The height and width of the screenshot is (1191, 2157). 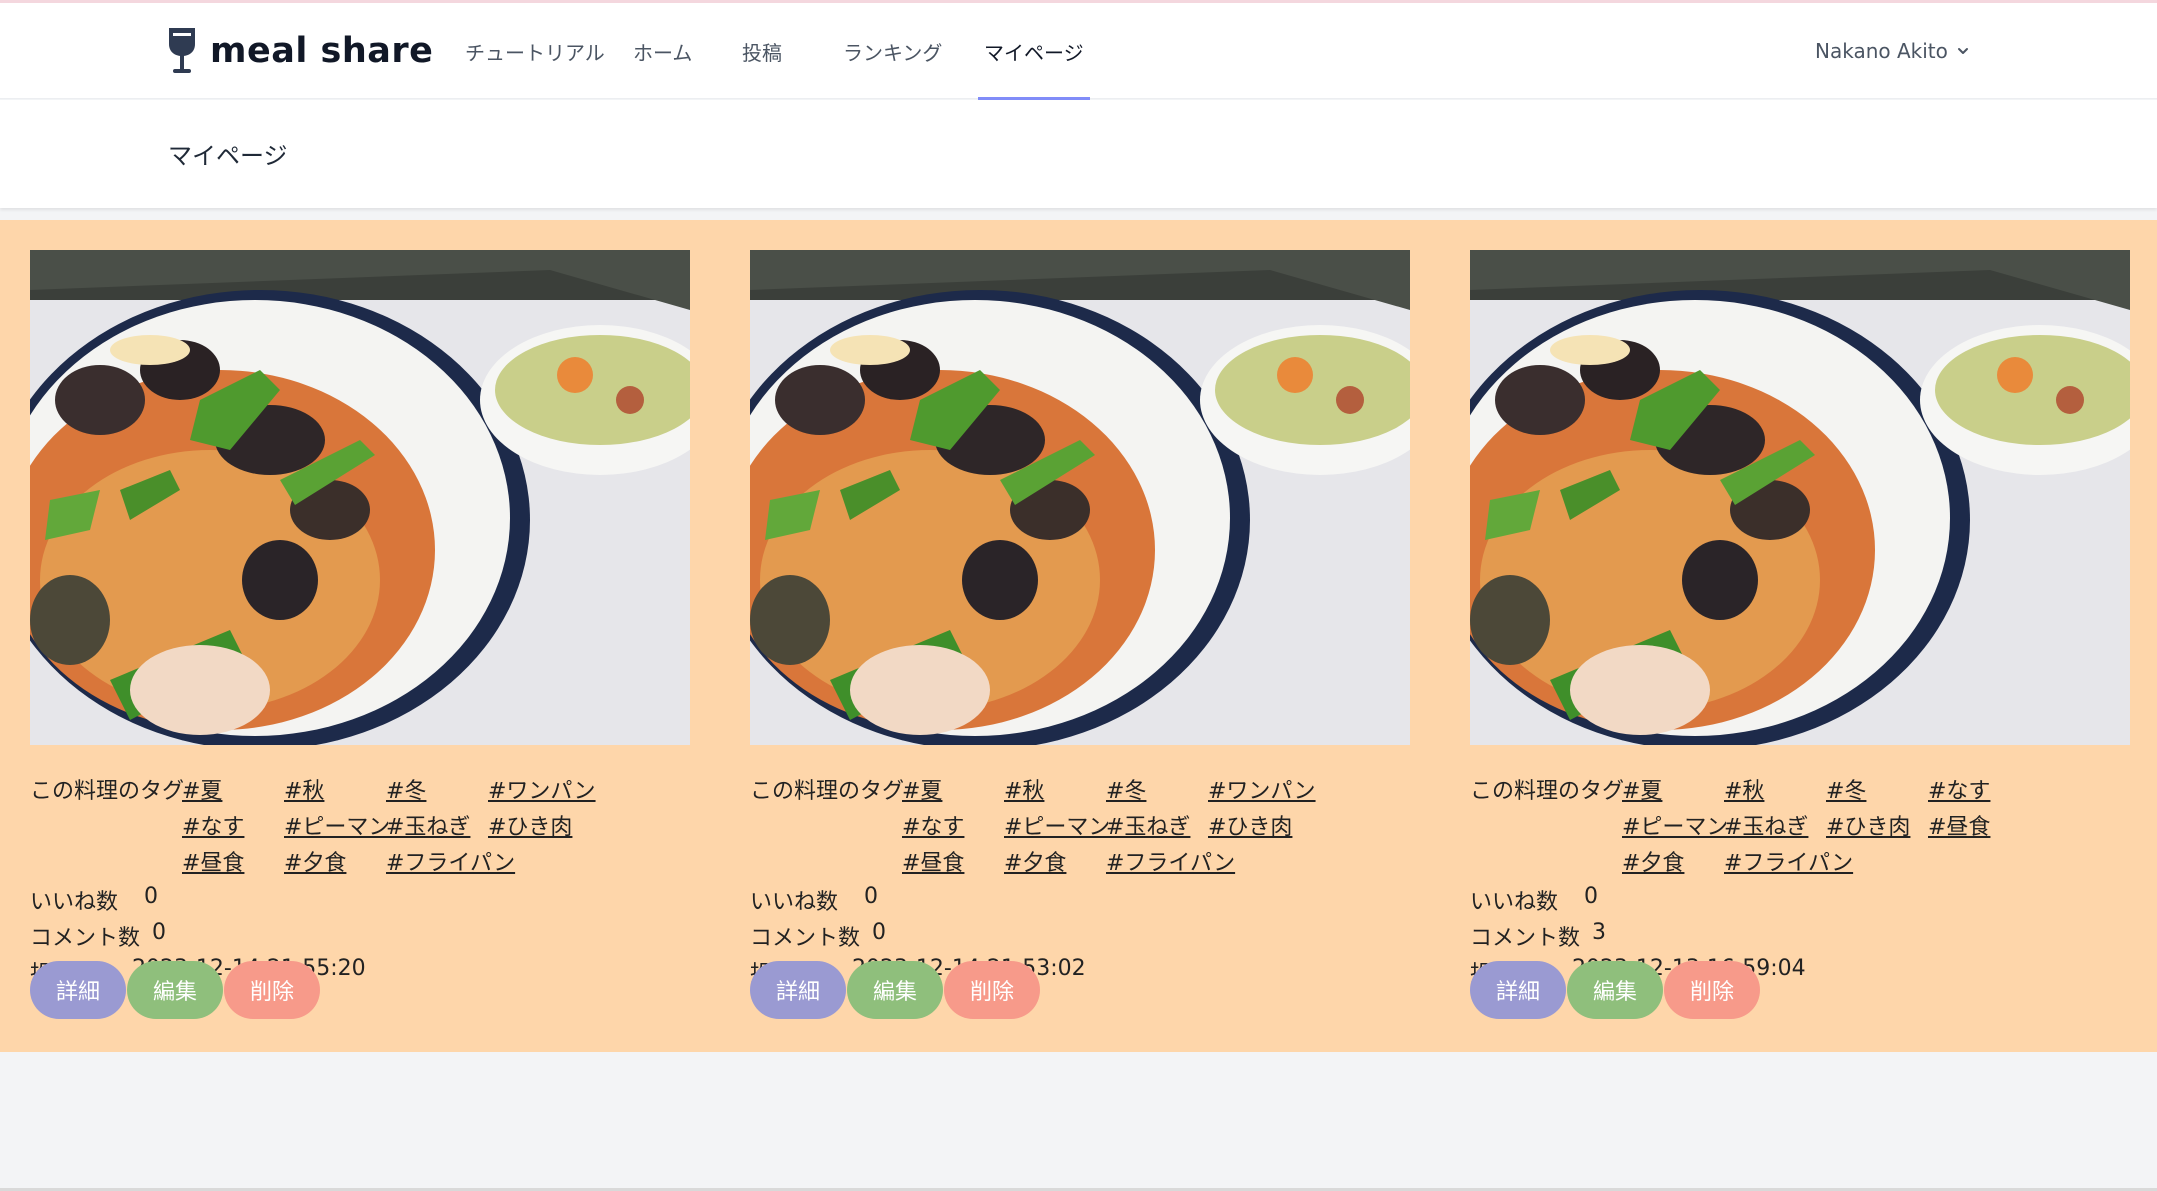 I want to click on nav-link-home: ホーム, so click(x=662, y=51).